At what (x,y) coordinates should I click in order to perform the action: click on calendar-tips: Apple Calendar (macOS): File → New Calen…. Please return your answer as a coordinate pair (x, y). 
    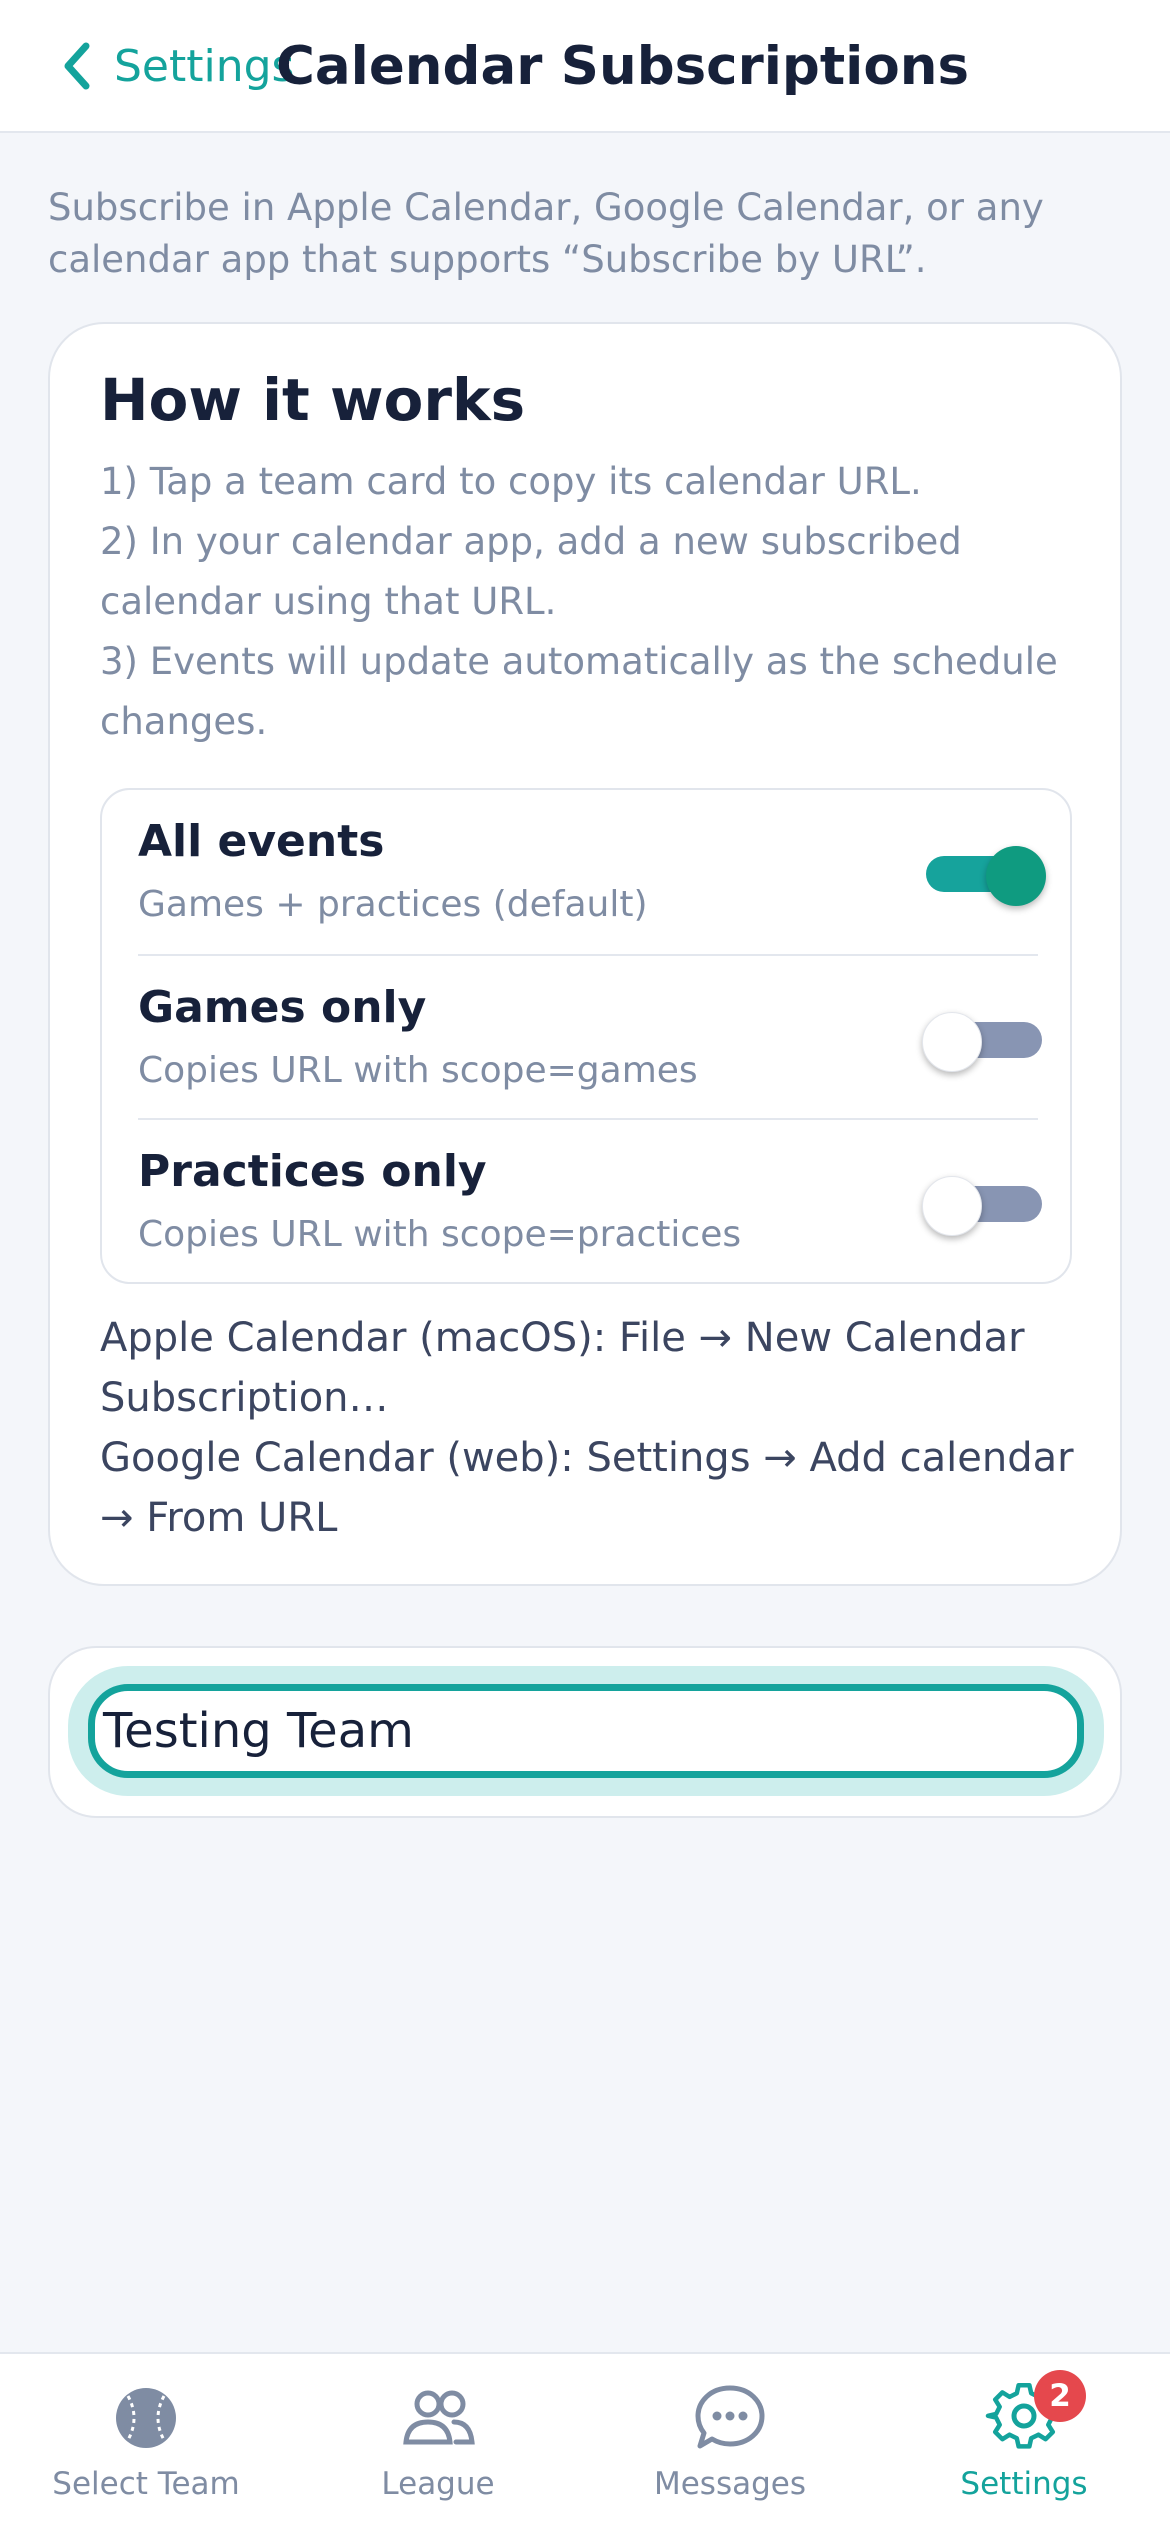
    Looking at the image, I should click on (600, 1428).